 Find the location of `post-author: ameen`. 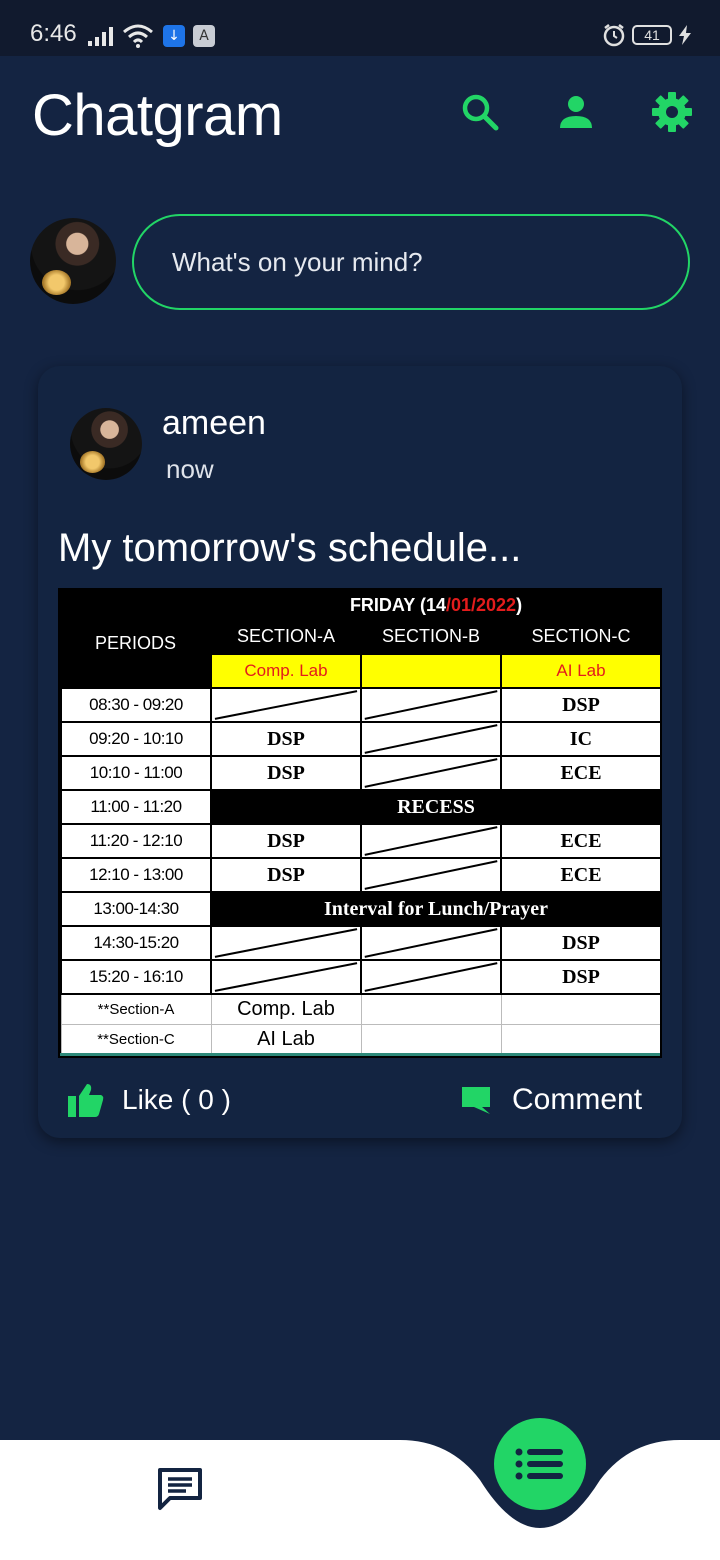

post-author: ameen is located at coordinates (214, 423).